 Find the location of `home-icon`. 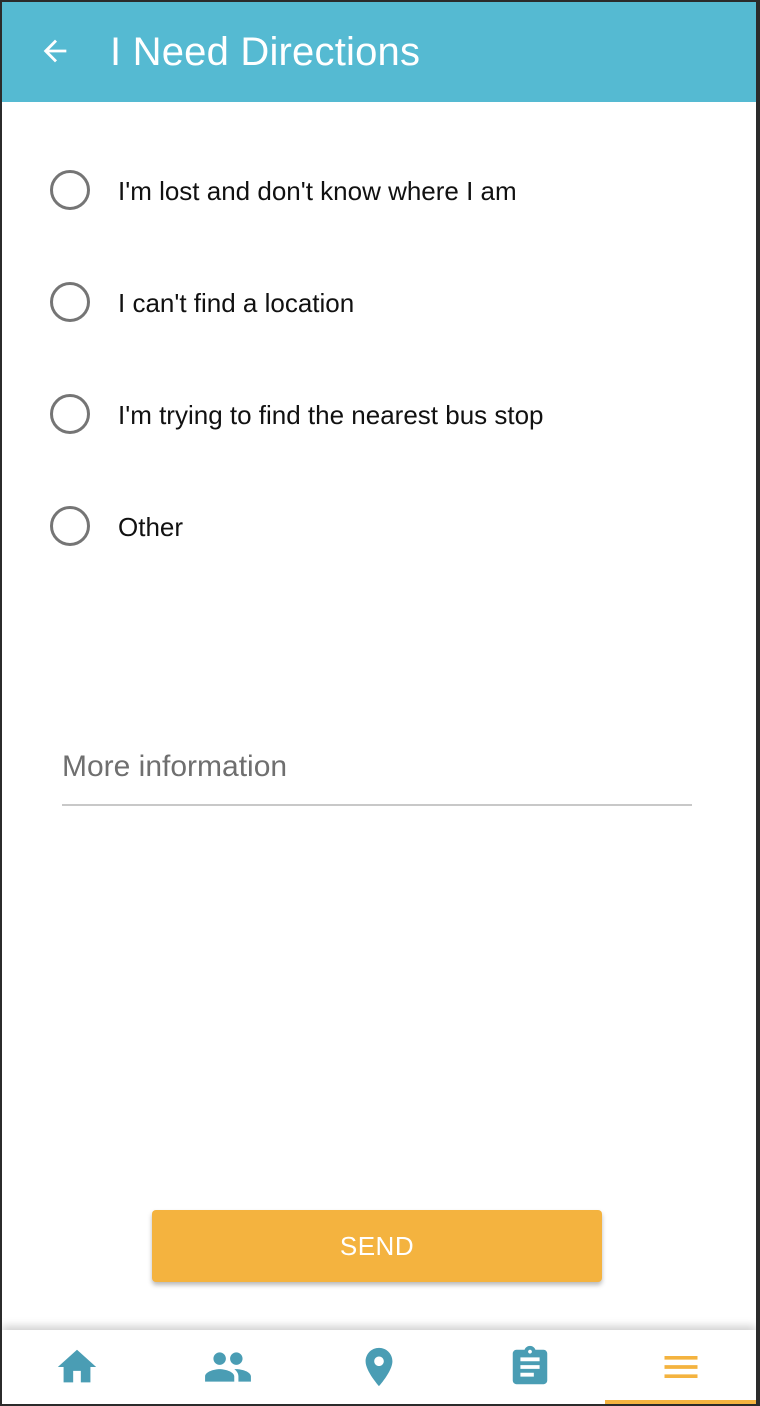

home-icon is located at coordinates (77, 1366).